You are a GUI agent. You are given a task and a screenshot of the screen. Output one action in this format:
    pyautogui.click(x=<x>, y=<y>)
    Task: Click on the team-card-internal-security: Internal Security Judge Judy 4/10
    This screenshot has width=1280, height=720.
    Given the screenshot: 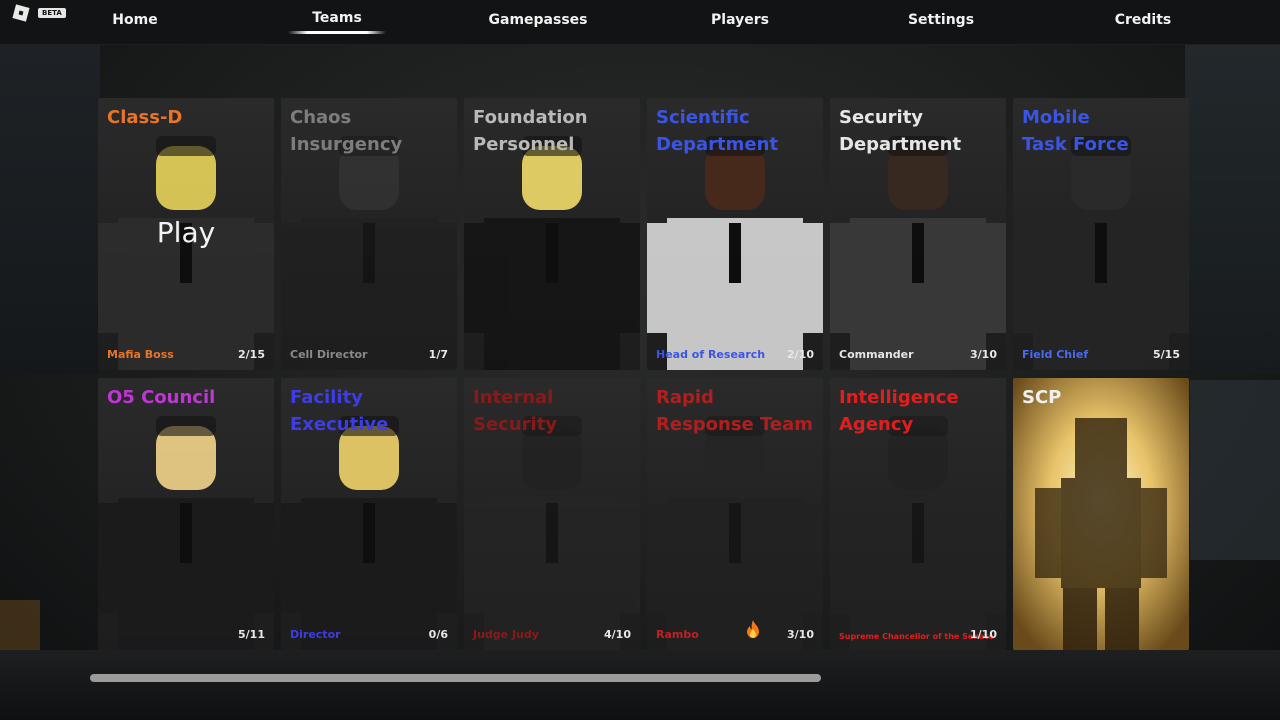 What is the action you would take?
    pyautogui.click(x=552, y=514)
    